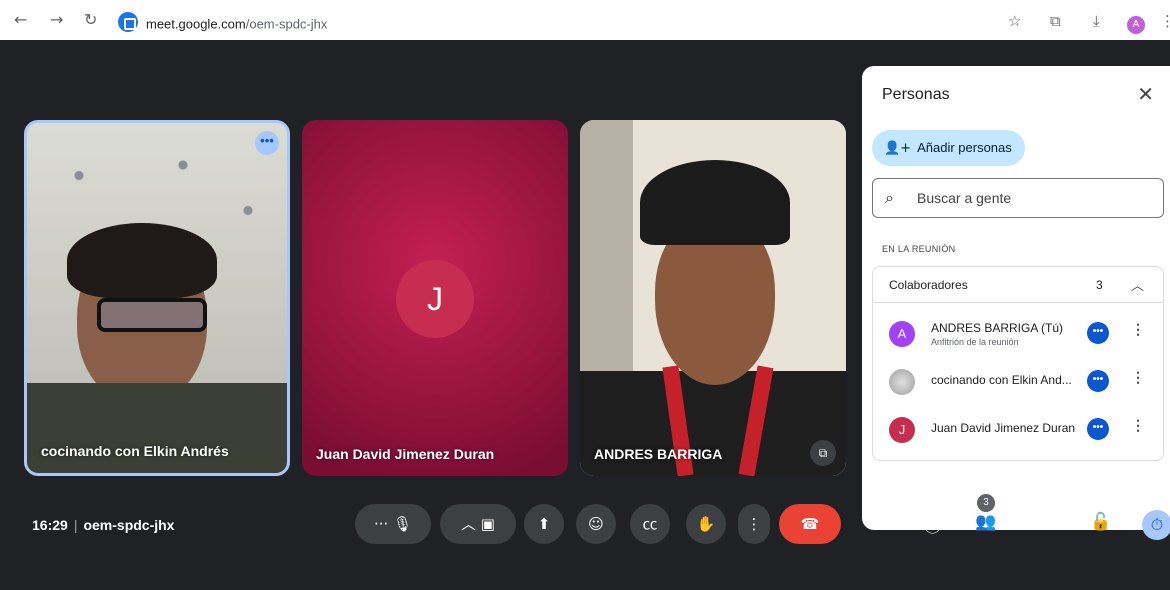 The height and width of the screenshot is (590, 1170). I want to click on activities-icon: ⠿, so click(1054, 522).